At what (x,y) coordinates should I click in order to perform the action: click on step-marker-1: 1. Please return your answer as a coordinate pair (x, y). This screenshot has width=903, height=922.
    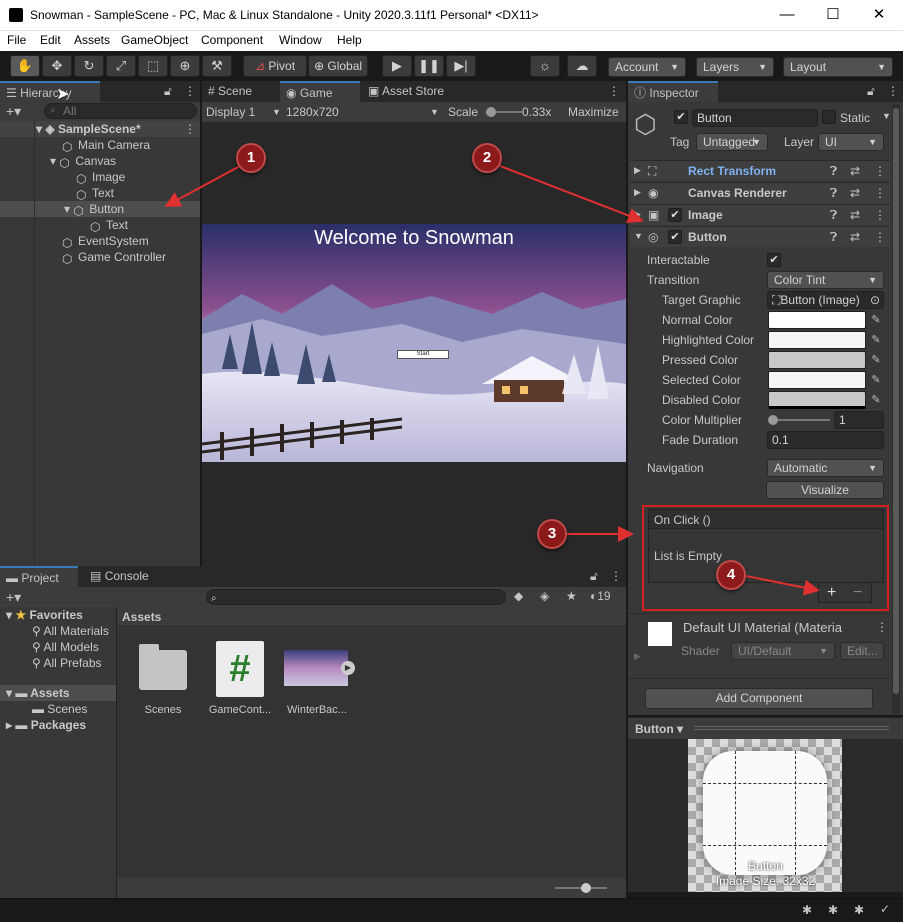
    Looking at the image, I should click on (251, 158).